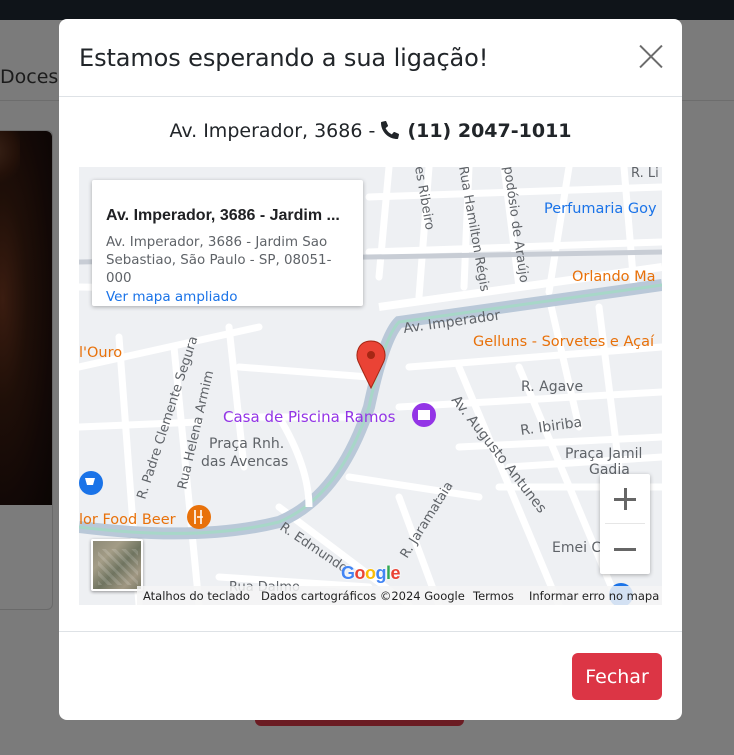 The image size is (734, 755). What do you see at coordinates (645, 174) in the screenshot?
I see `map-label-r-li: R. Li` at bounding box center [645, 174].